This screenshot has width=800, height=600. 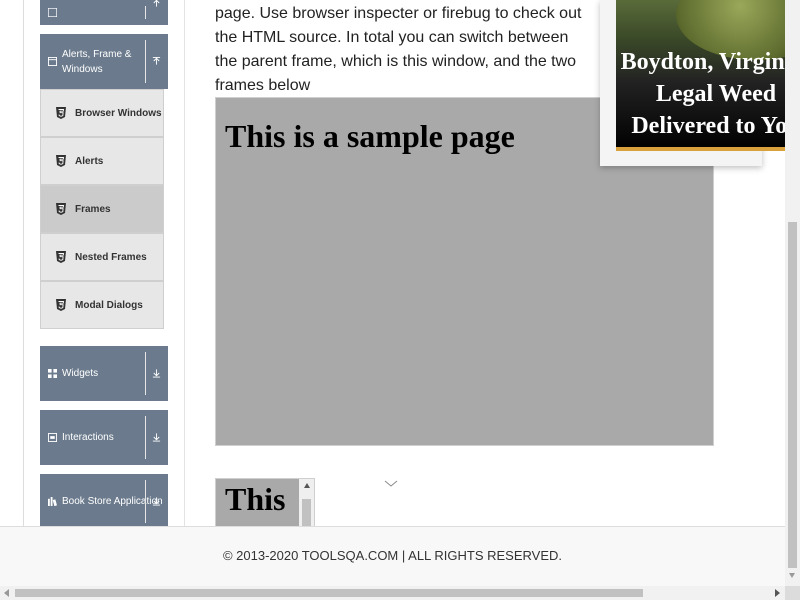 What do you see at coordinates (52, 437) in the screenshot?
I see `interactions-icon` at bounding box center [52, 437].